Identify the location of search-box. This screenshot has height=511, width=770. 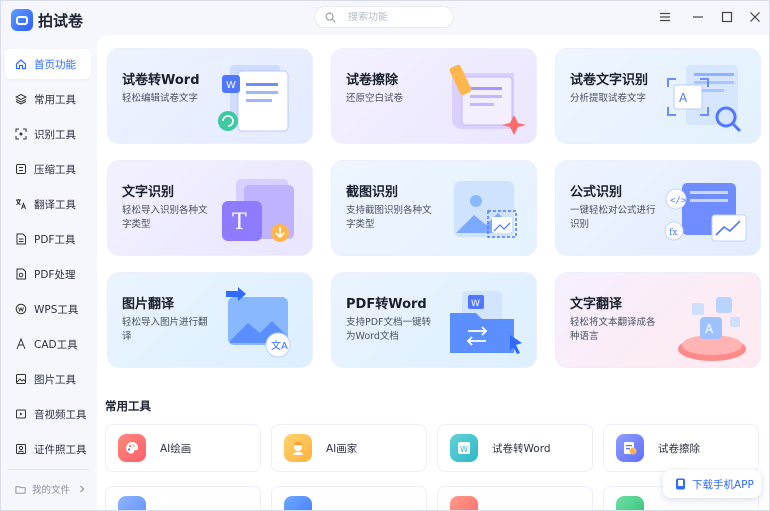
(384, 17).